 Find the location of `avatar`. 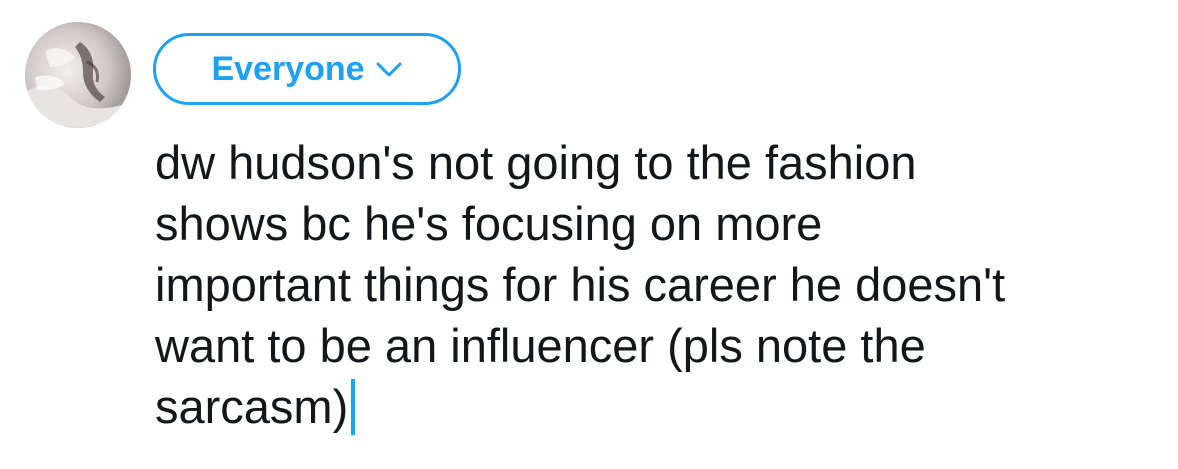

avatar is located at coordinates (78, 75).